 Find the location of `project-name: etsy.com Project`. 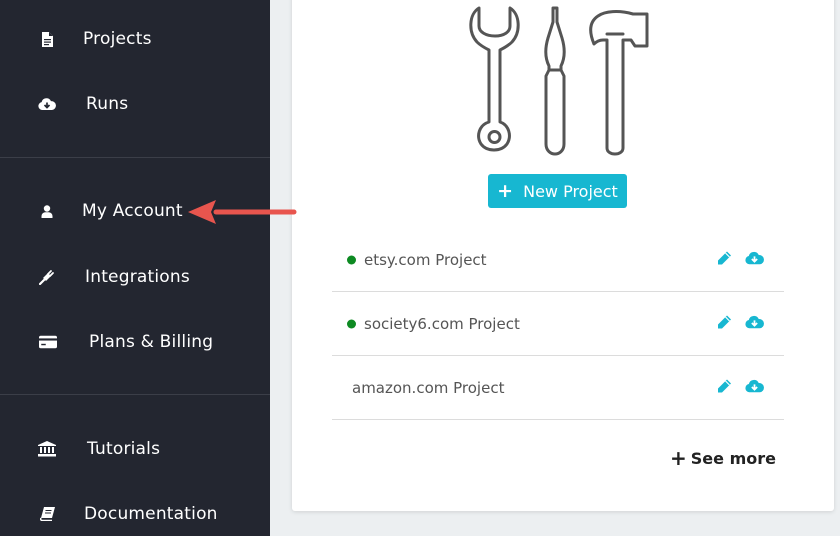

project-name: etsy.com Project is located at coordinates (425, 259).